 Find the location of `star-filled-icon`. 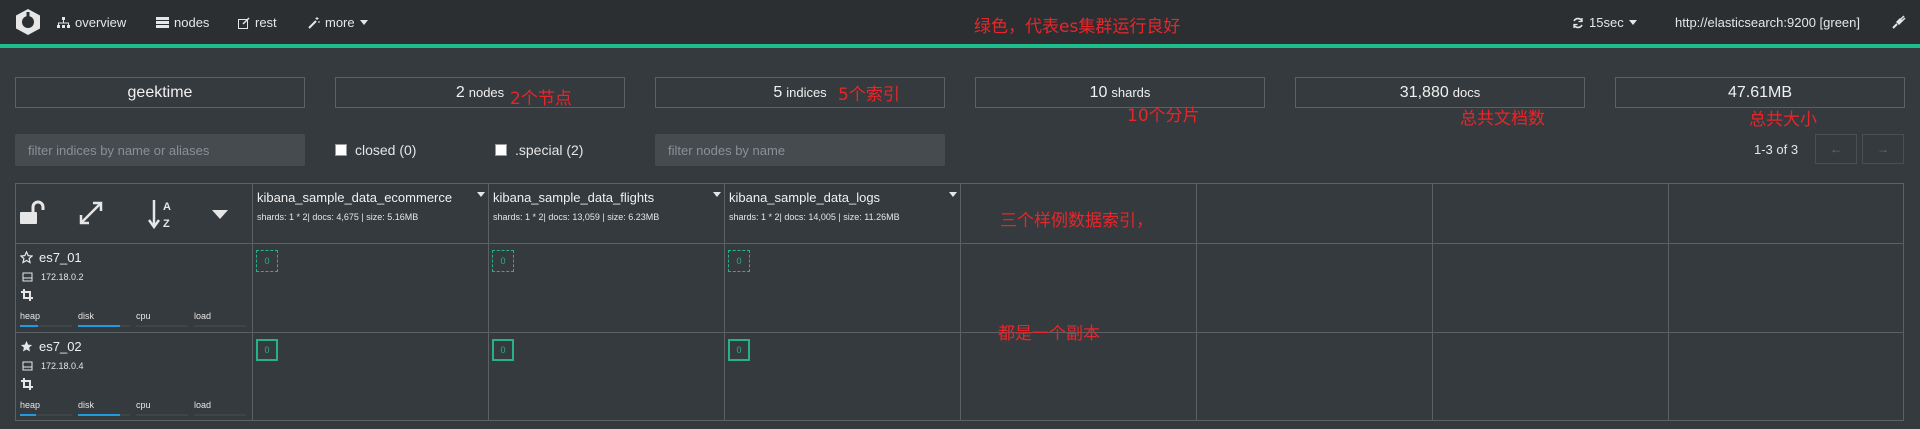

star-filled-icon is located at coordinates (26, 346).